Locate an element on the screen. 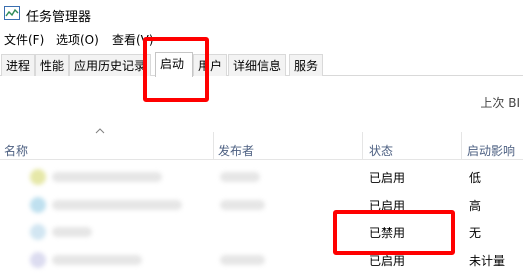 This screenshot has width=523, height=273. impact-cell: 未计量 is located at coordinates (487, 261).